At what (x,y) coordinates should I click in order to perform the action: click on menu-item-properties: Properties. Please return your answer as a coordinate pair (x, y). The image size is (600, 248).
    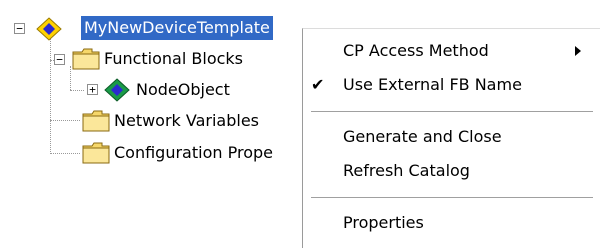
    Looking at the image, I should click on (451, 223).